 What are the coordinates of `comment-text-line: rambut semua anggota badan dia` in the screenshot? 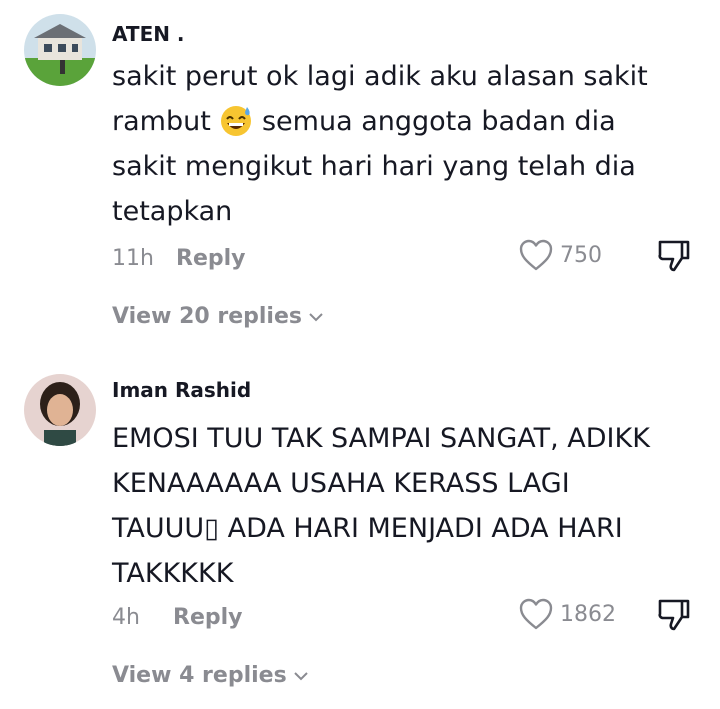 It's located at (412, 121).